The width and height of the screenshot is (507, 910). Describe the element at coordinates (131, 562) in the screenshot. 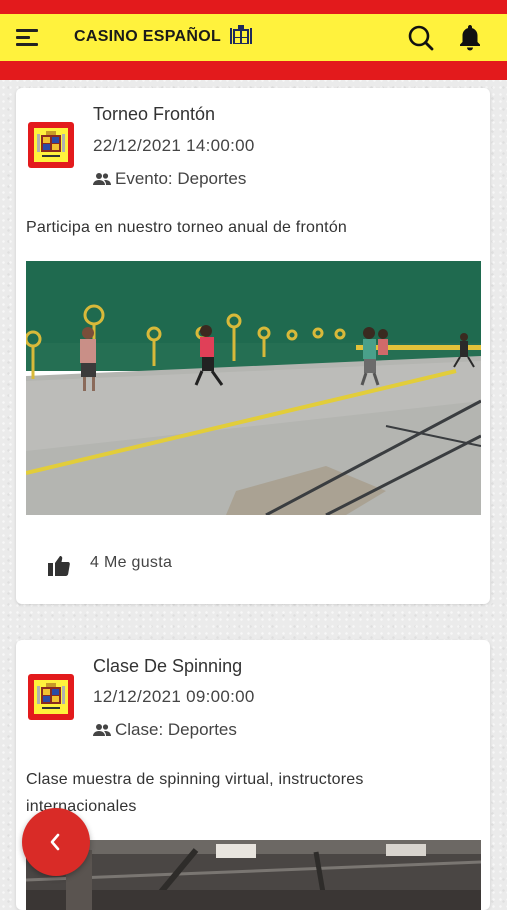

I see `likes-count: 4 Me gusta` at that location.